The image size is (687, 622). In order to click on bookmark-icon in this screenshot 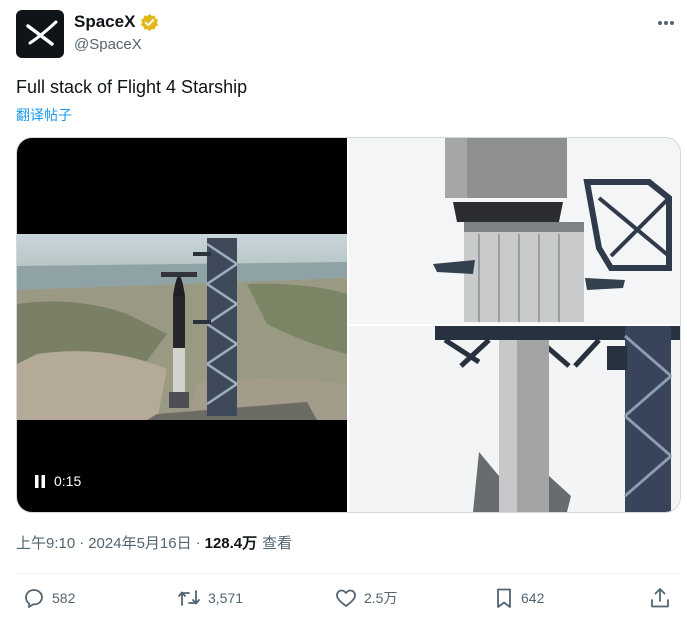, I will do `click(504, 598)`.